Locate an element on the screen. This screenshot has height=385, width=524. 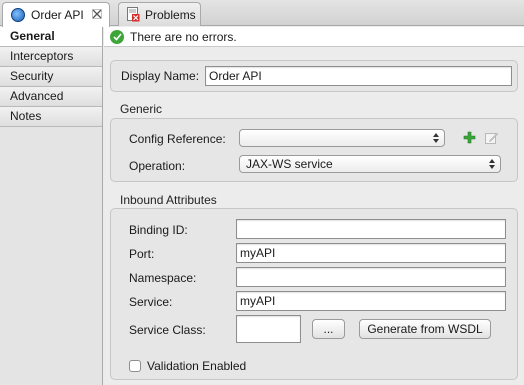
sidebar-item-notes: Notes is located at coordinates (51, 117).